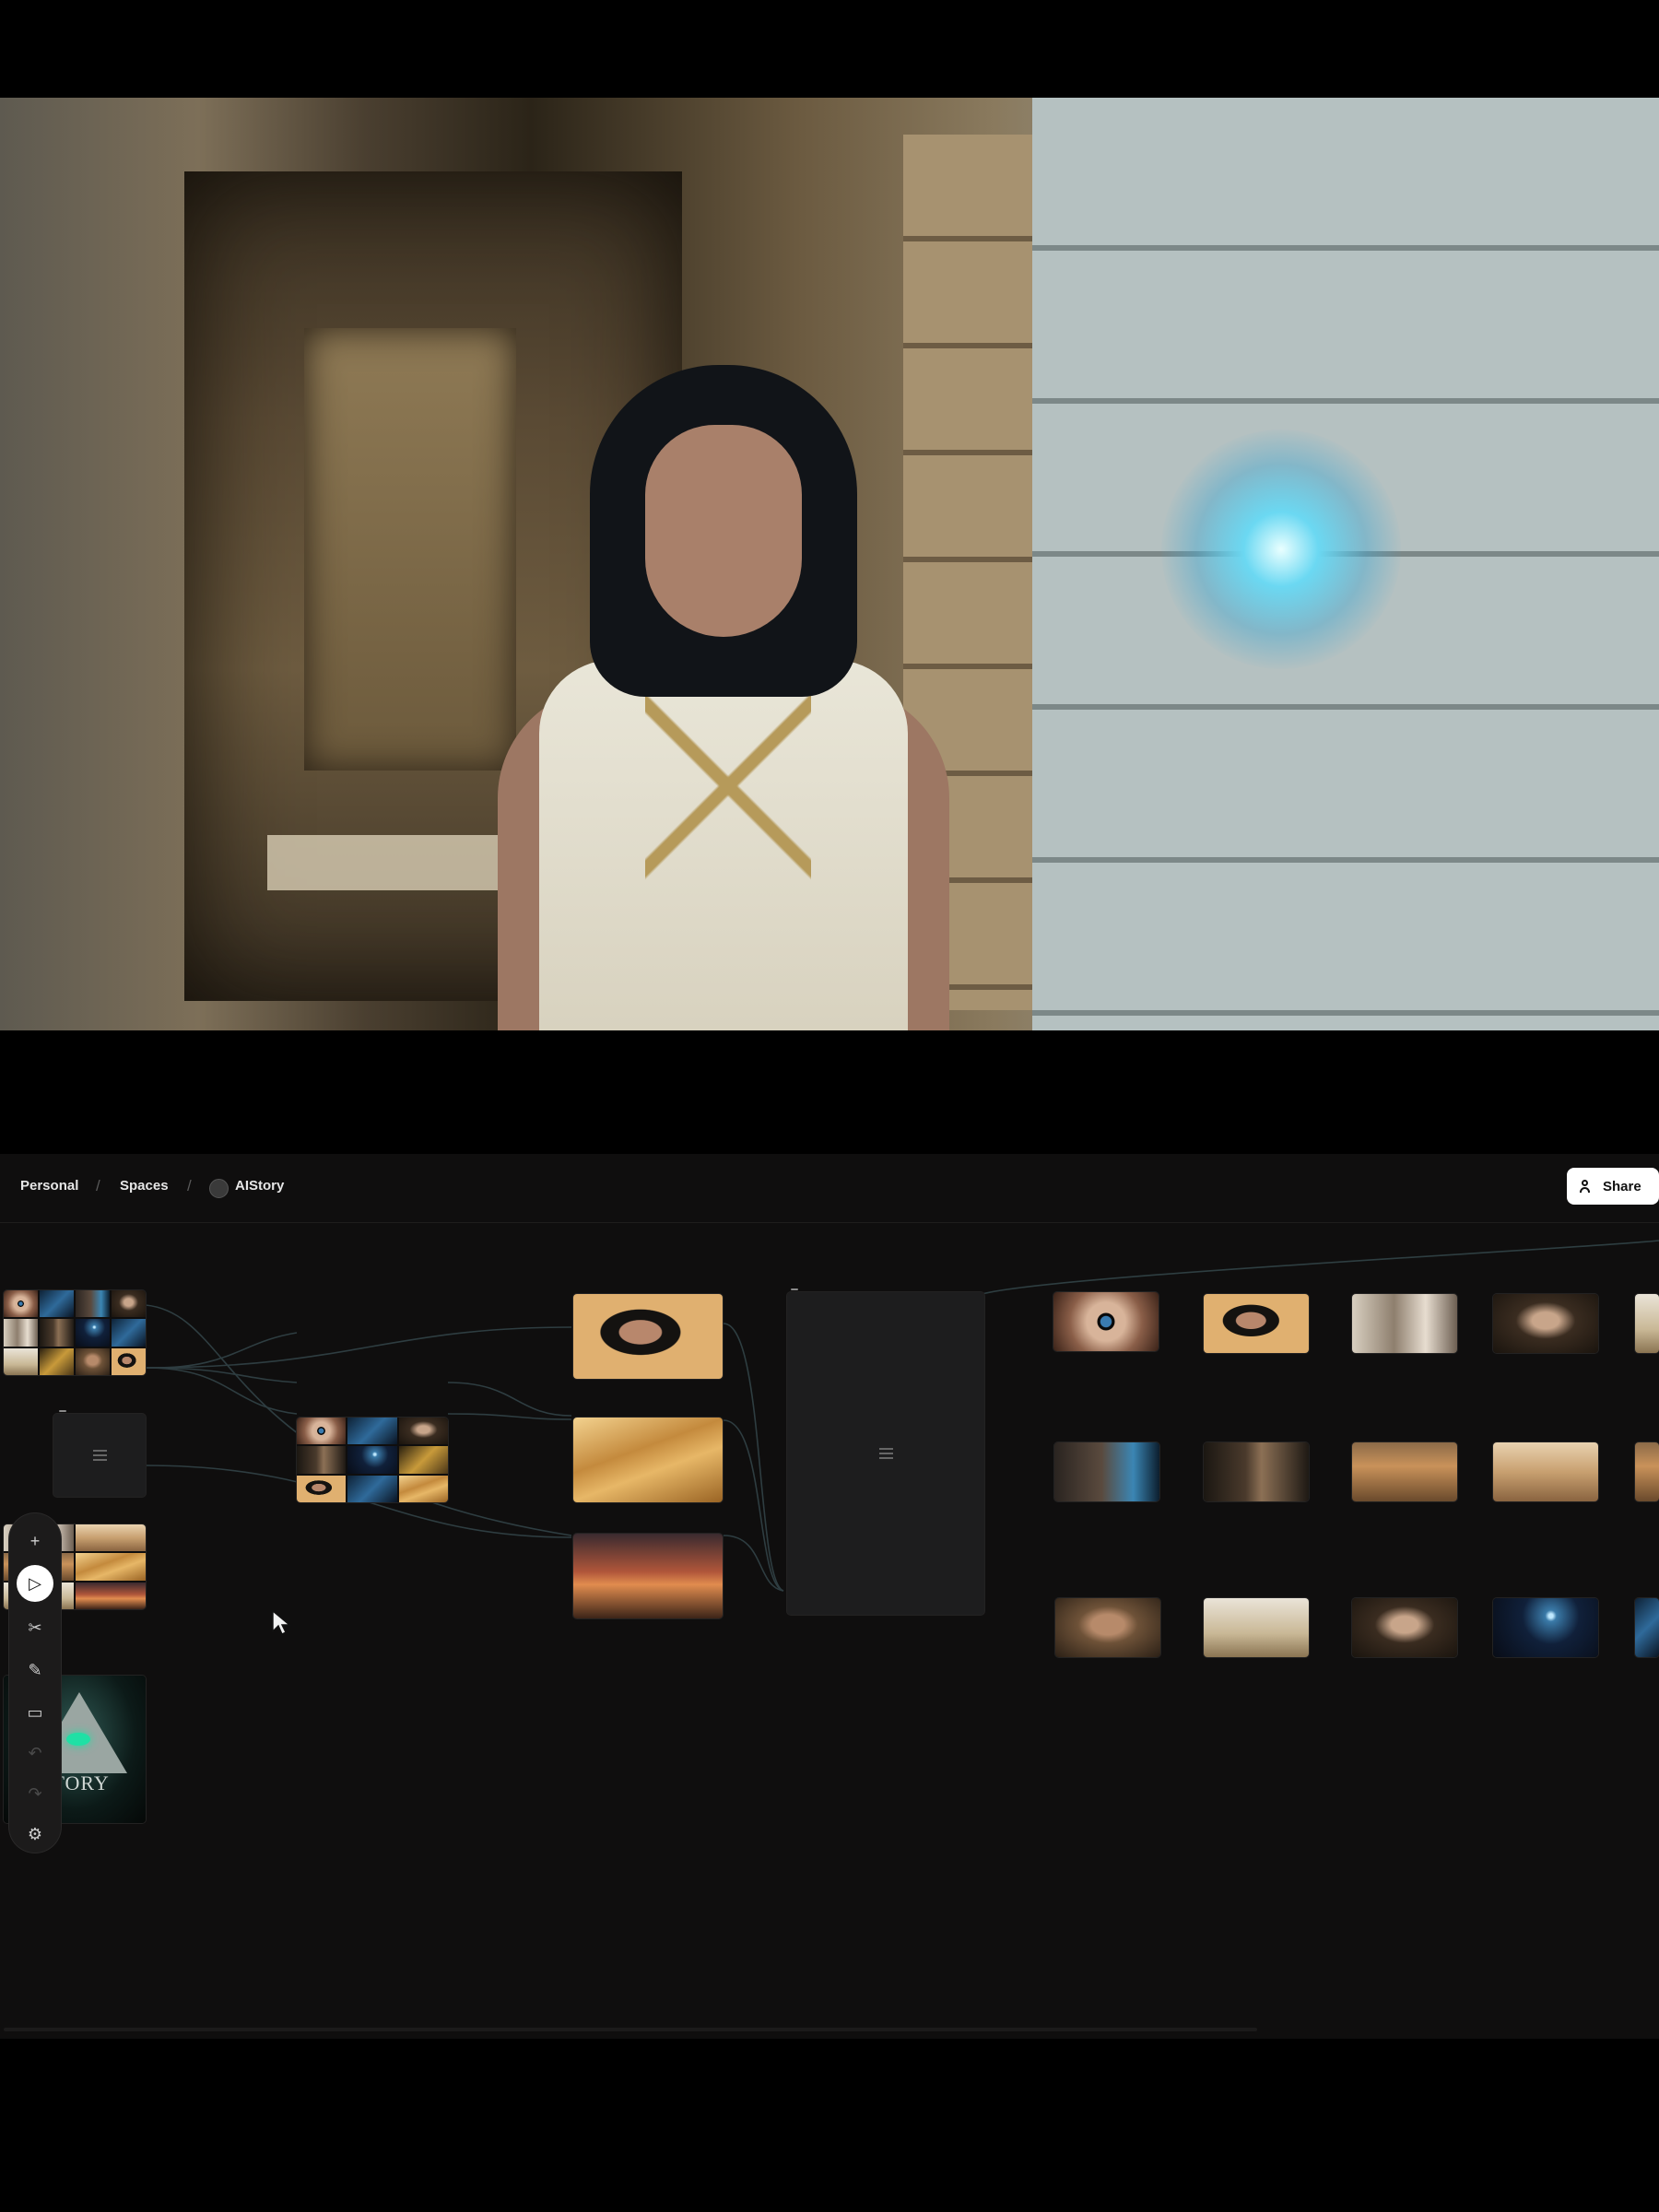 This screenshot has width=1659, height=2212. Describe the element at coordinates (281, 1622) in the screenshot. I see `mouse-cursor-icon` at that location.